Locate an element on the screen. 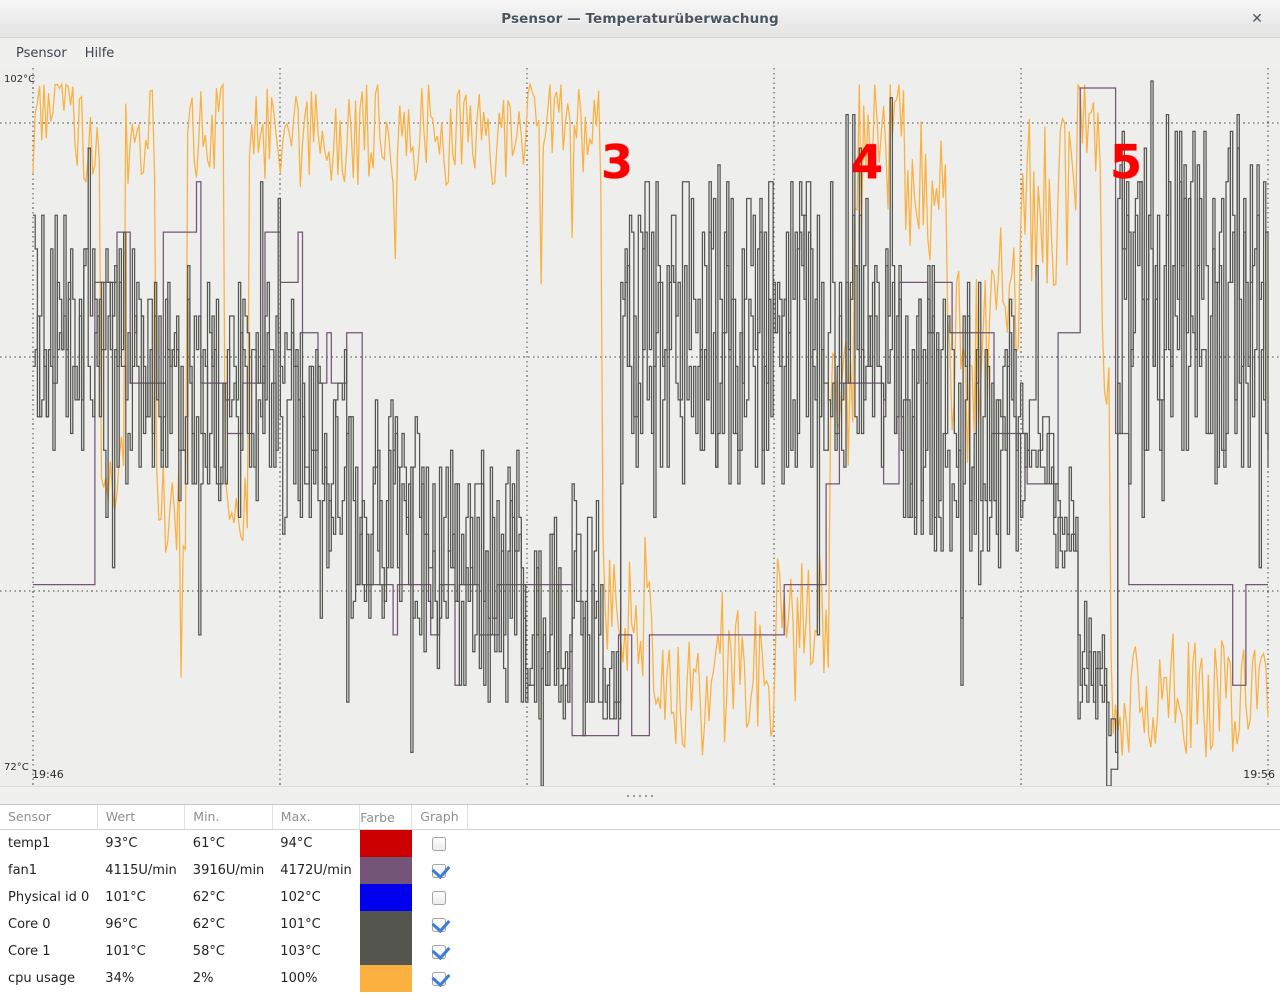 The height and width of the screenshot is (997, 1280). column-header-sensor: Sensor is located at coordinates (49, 817).